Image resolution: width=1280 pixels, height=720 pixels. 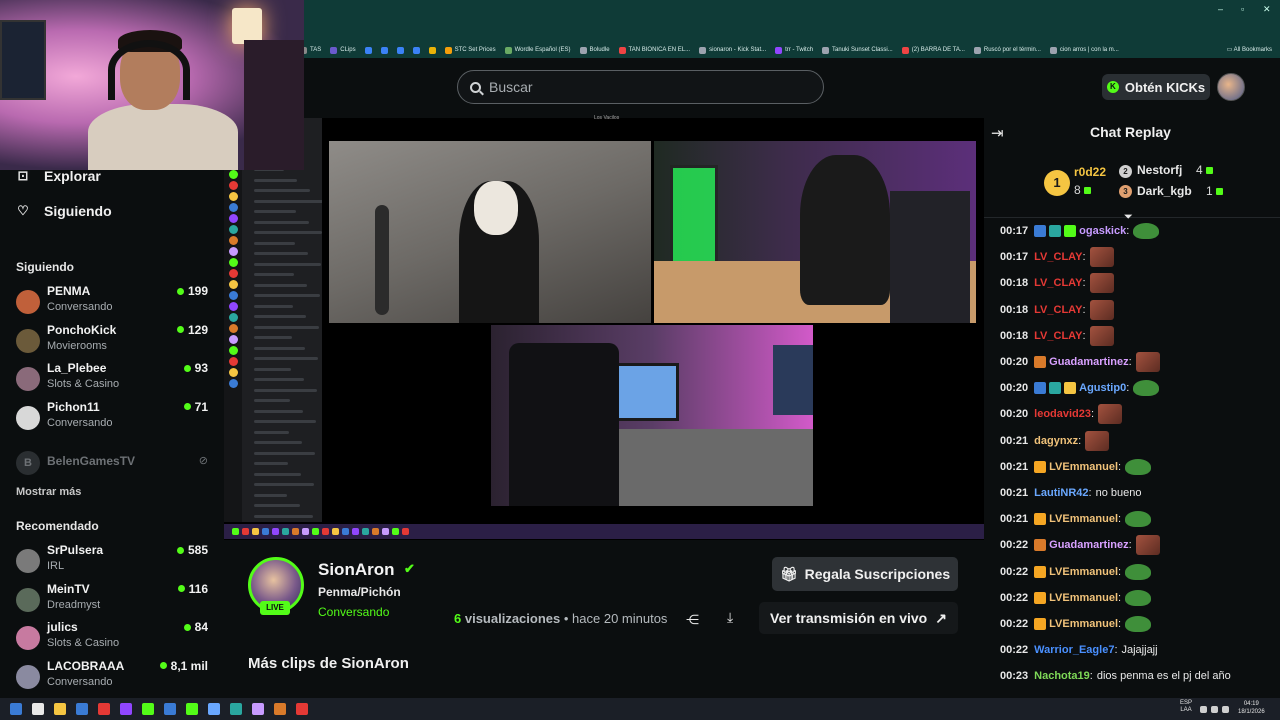 I want to click on sidebar-item-following: ♡ Siguiendo, so click(x=64, y=211).